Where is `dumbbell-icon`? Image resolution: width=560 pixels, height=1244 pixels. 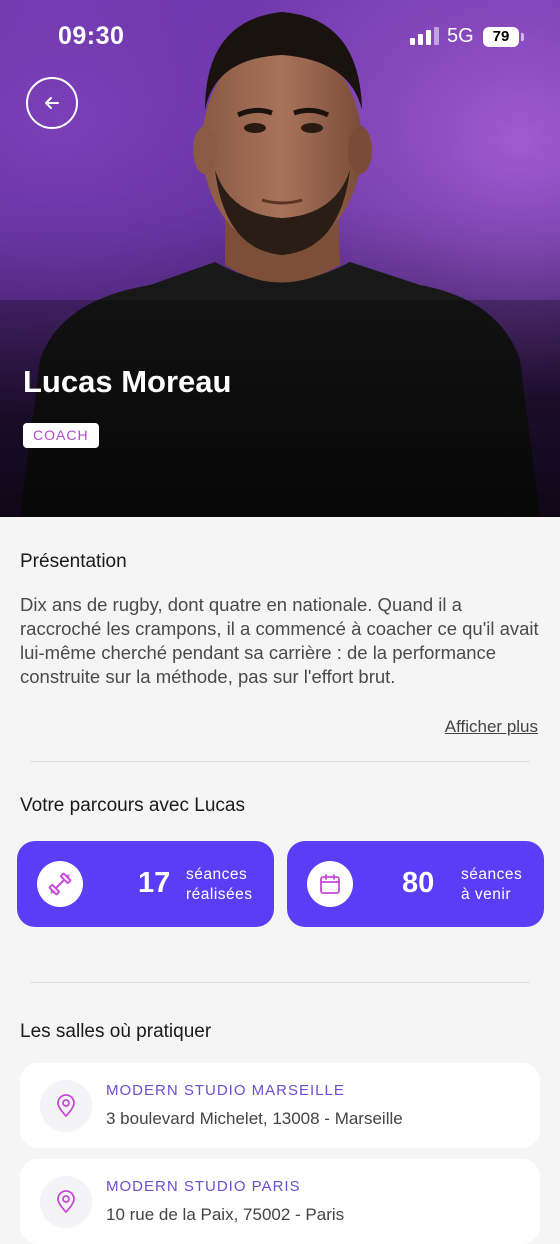
dumbbell-icon is located at coordinates (60, 884).